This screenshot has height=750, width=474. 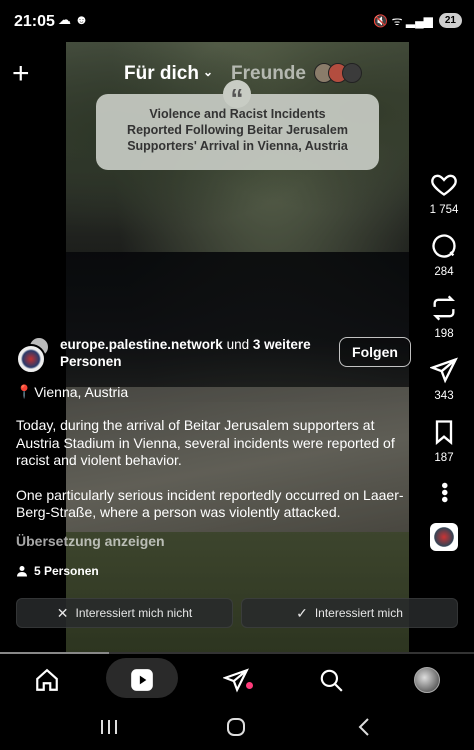 I want to click on location-pin-icon: 📍, so click(x=24, y=391).